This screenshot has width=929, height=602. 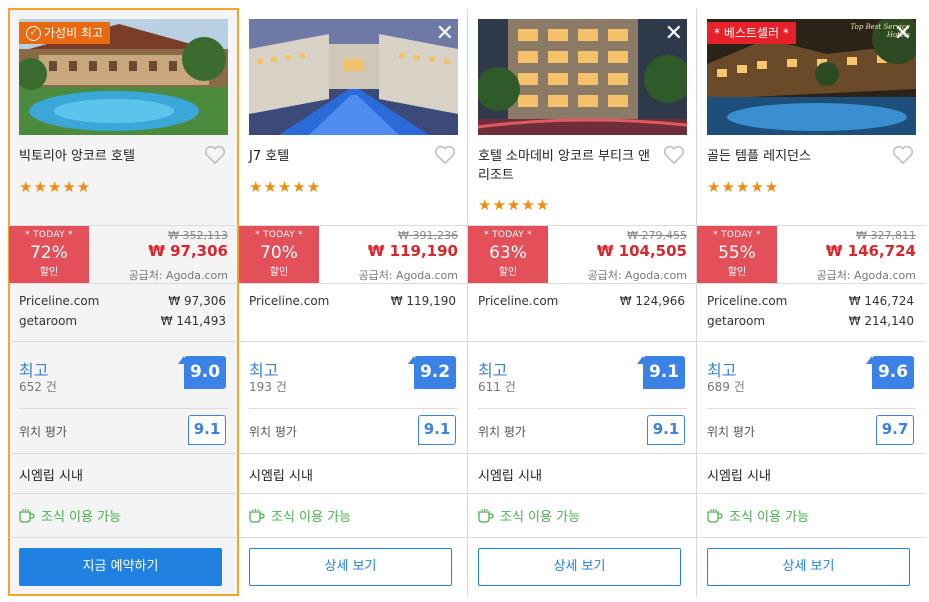 What do you see at coordinates (570, 166) in the screenshot?
I see `hotel-name: 호텔 소마데비 앙코르 부티크 앤 리조트` at bounding box center [570, 166].